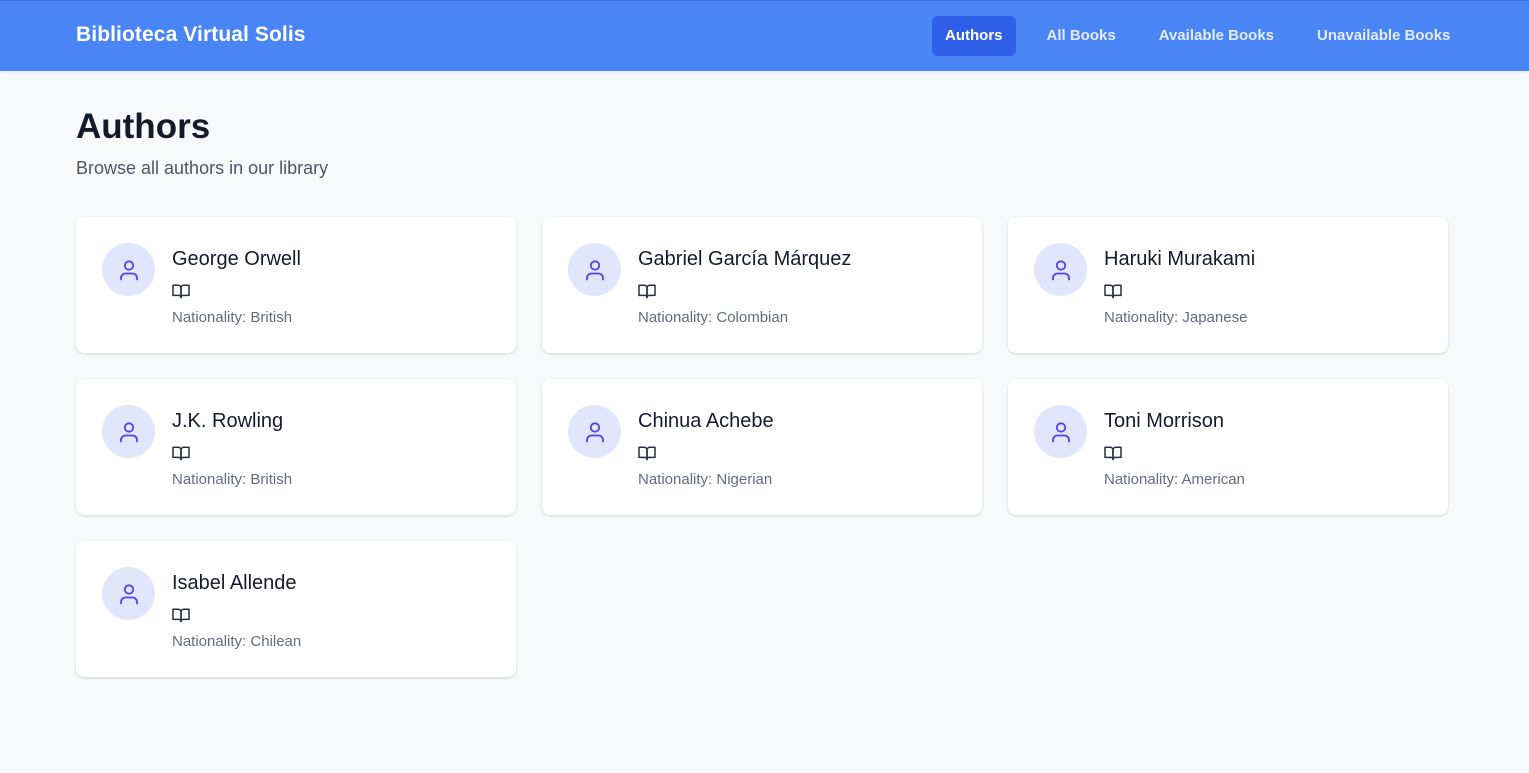 The width and height of the screenshot is (1529, 773). Describe the element at coordinates (202, 168) in the screenshot. I see `page-subtitle: Browse all authors in our library` at that location.